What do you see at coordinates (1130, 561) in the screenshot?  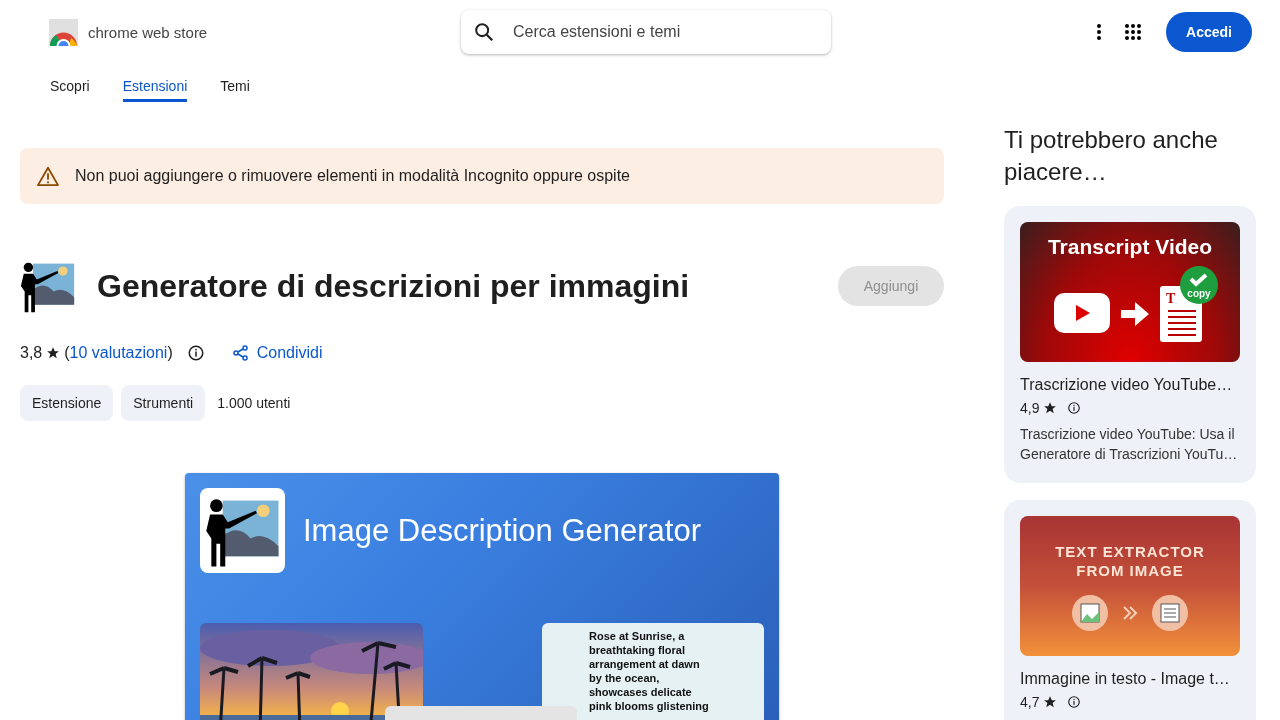 I see `thumbnail-title: TEXT EXTRACTOR FROM IMAGE` at bounding box center [1130, 561].